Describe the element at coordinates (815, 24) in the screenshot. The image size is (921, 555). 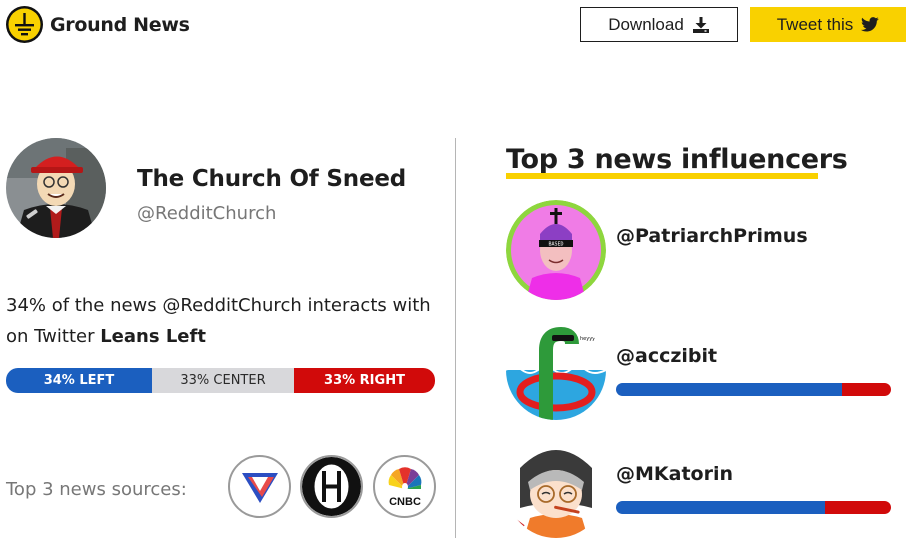
I see `tweet-label: Tweet this` at that location.